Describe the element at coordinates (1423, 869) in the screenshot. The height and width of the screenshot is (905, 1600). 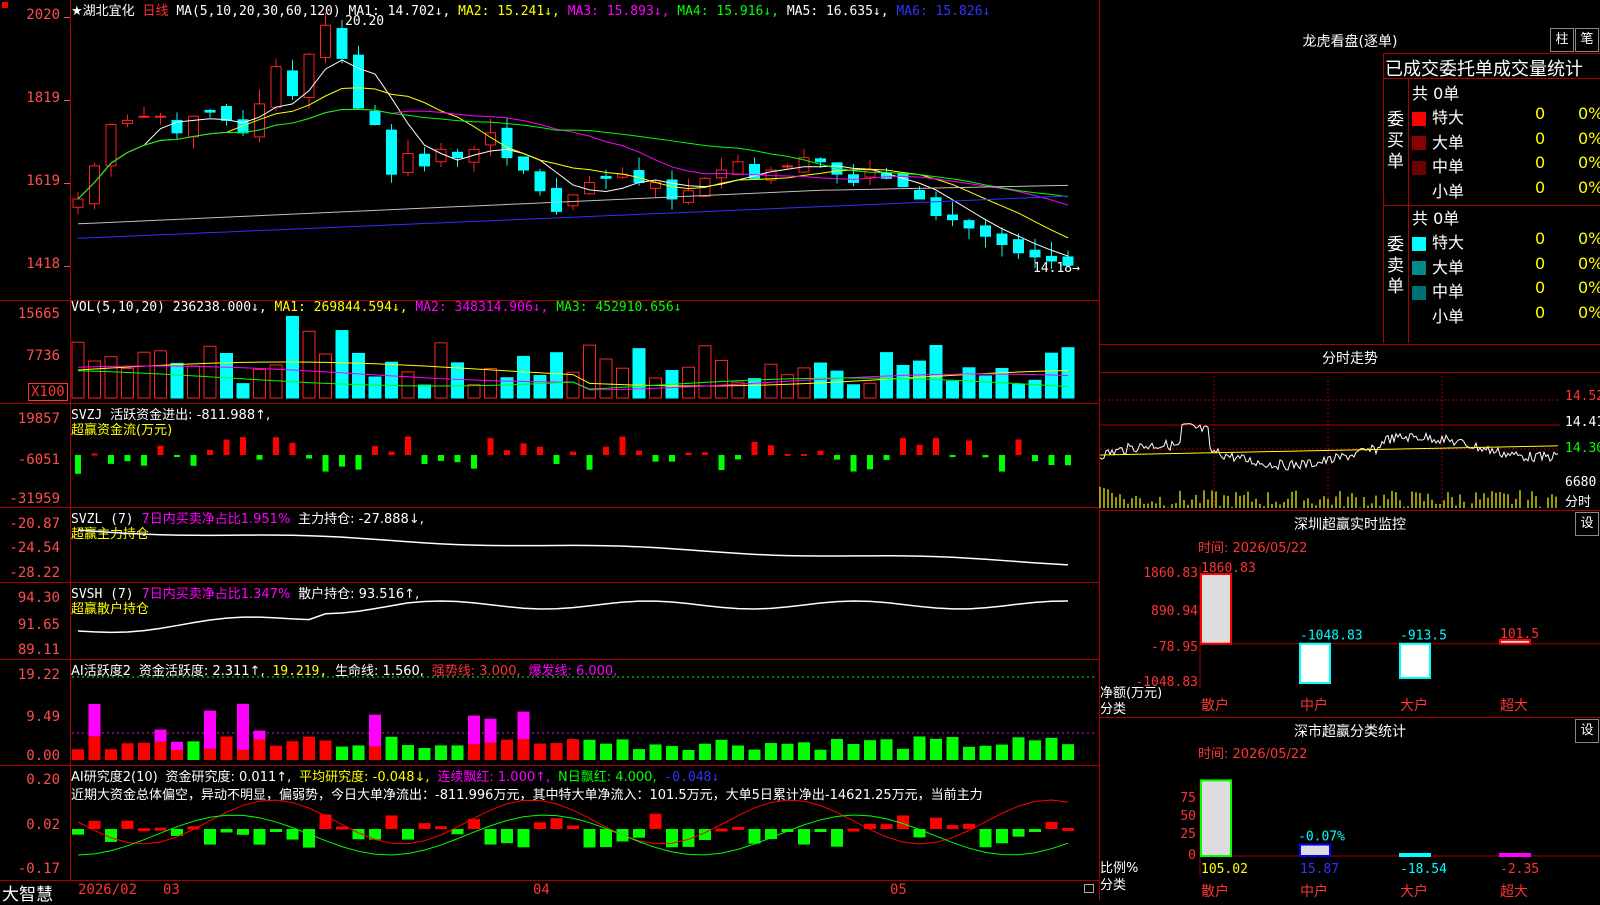
I see `sm-bar-value: -18.54` at that location.